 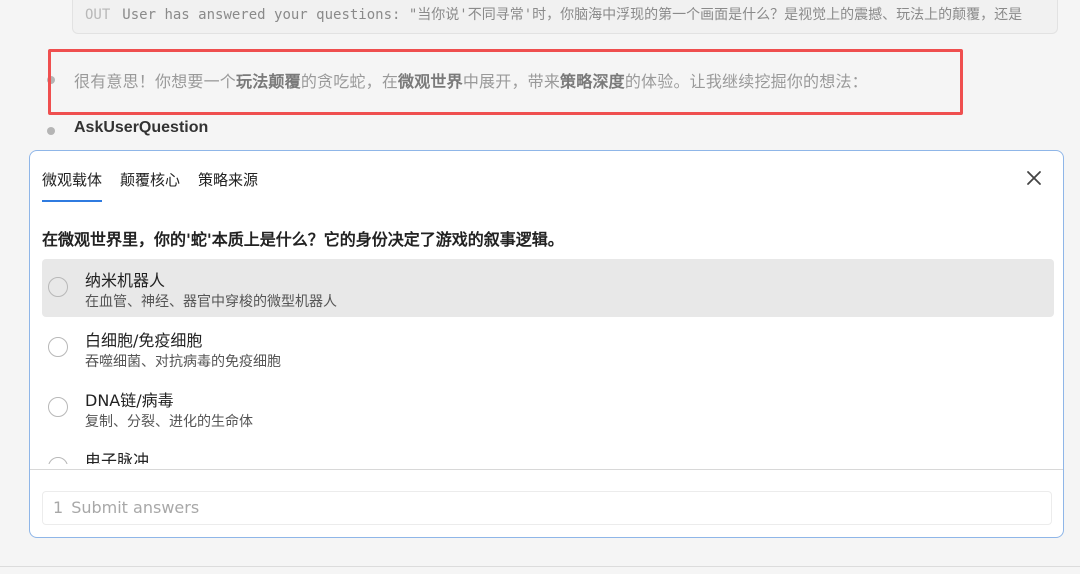 What do you see at coordinates (135, 507) in the screenshot?
I see `submit-label: Submit answers` at bounding box center [135, 507].